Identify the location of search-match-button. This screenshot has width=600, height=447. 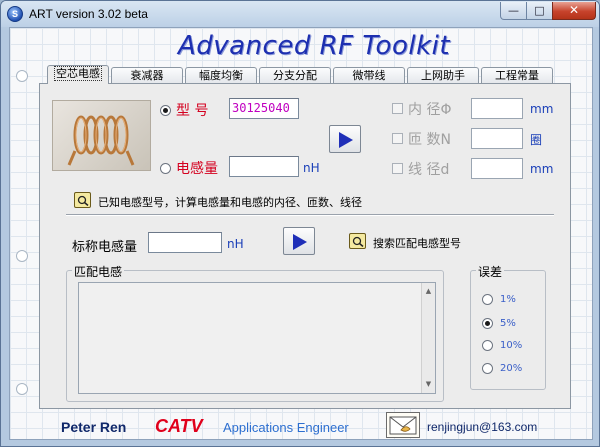
(299, 241).